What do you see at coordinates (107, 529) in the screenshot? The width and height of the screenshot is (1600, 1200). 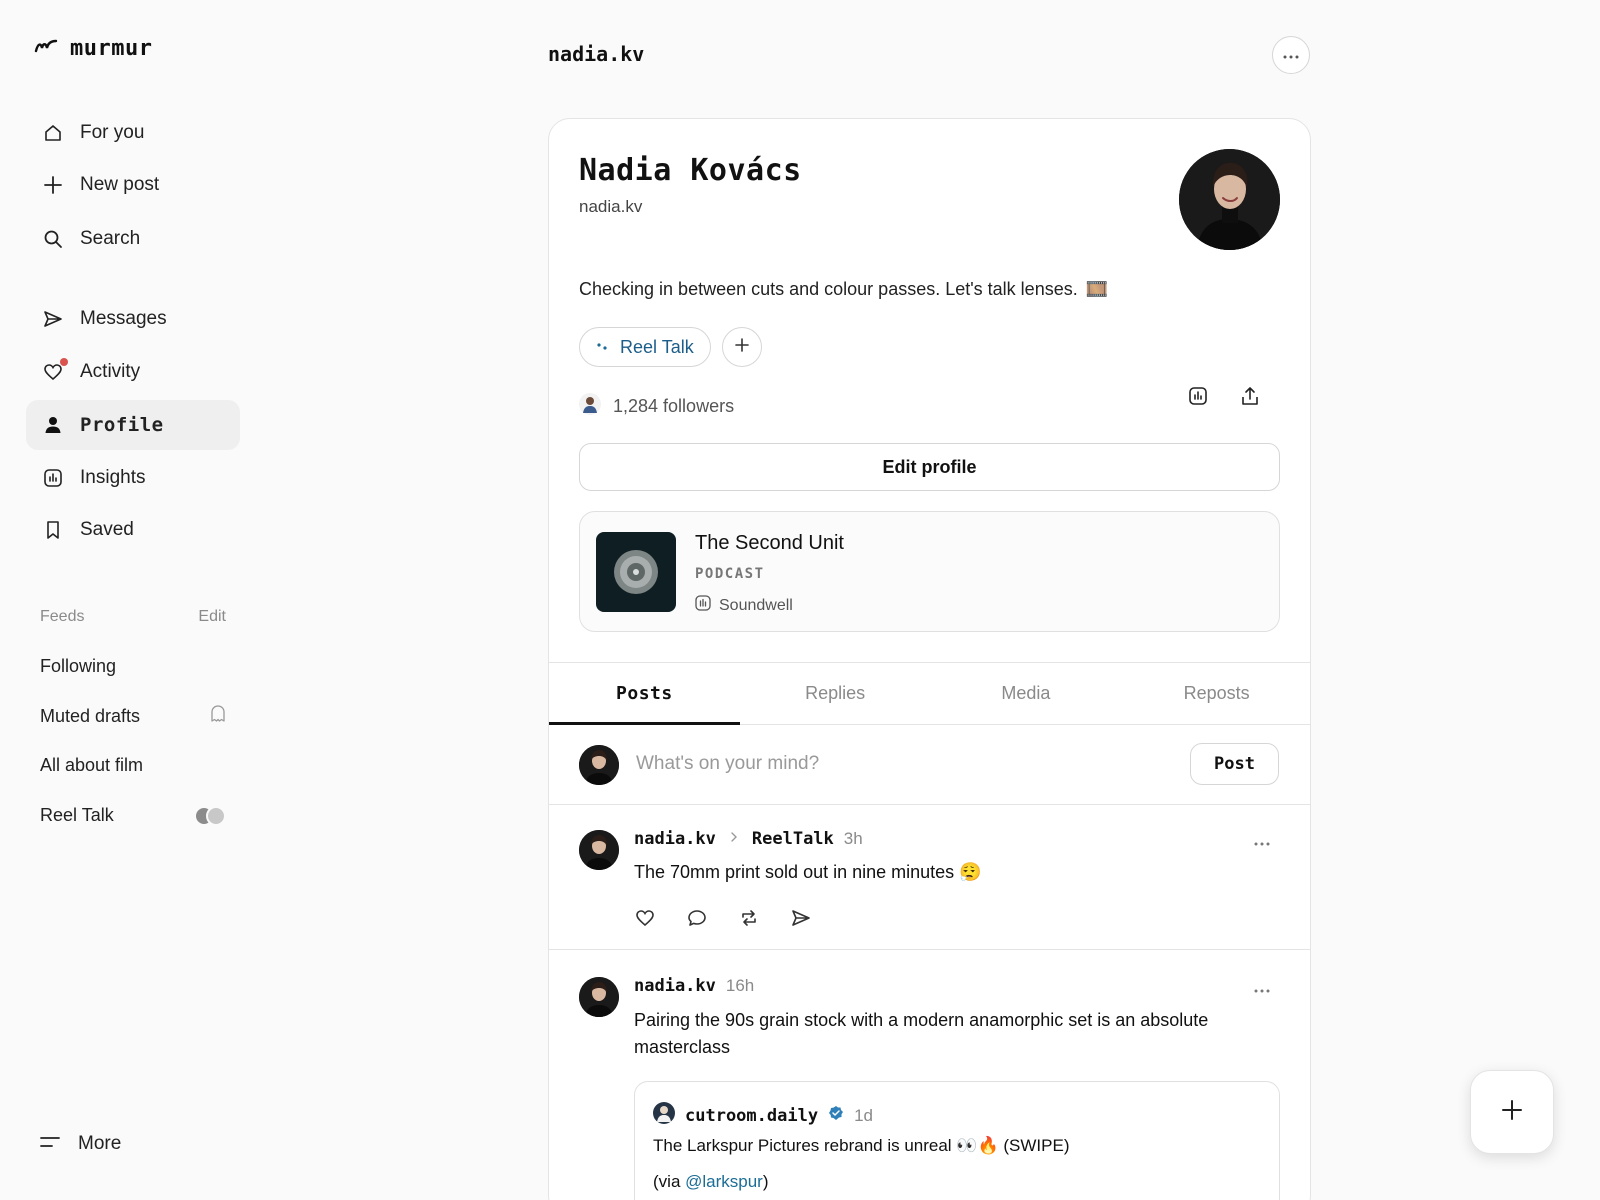 I see `nav-label: Saved` at bounding box center [107, 529].